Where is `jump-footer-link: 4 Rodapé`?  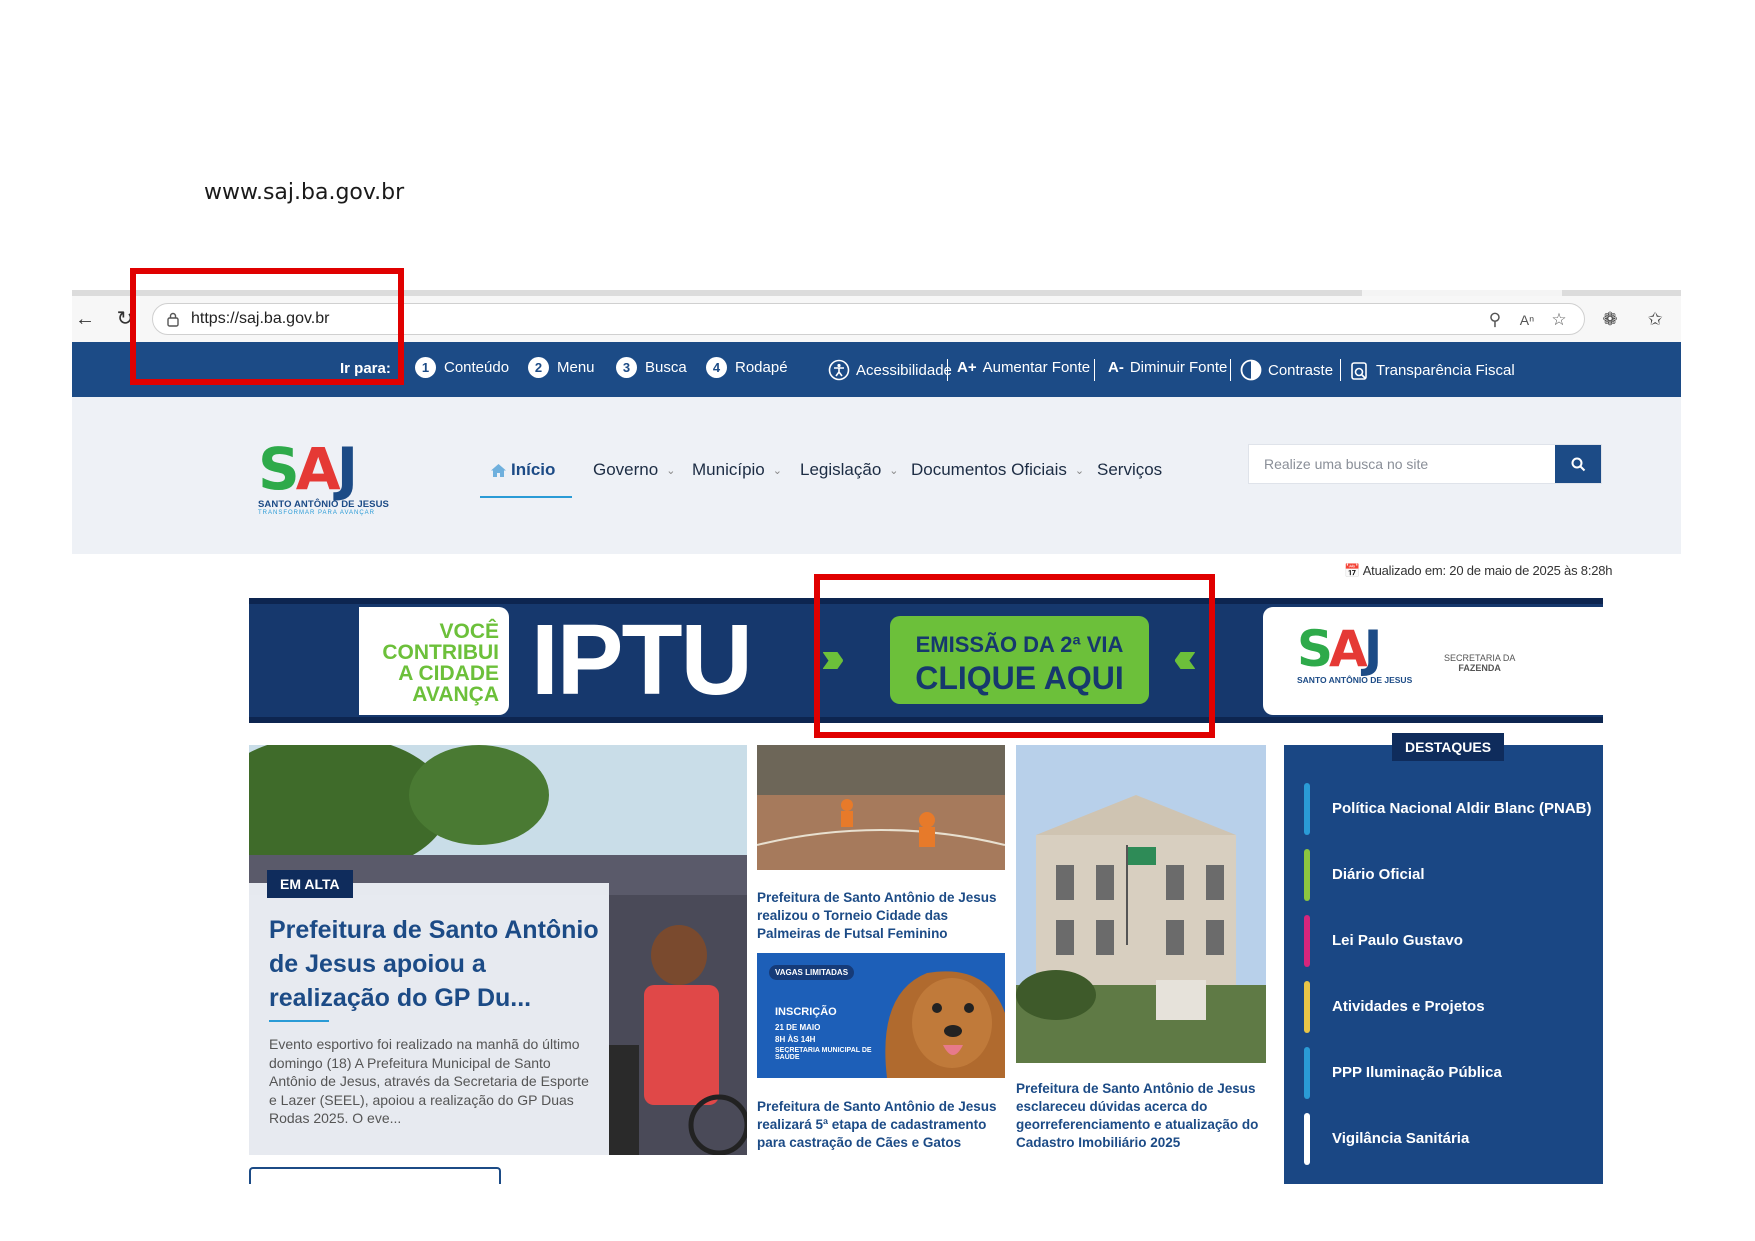 jump-footer-link: 4 Rodapé is located at coordinates (747, 367).